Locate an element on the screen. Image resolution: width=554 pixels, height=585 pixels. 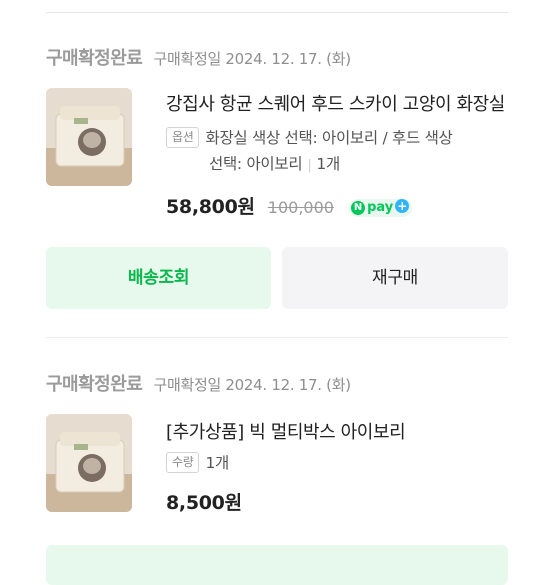
product-price: 58,800원 is located at coordinates (210, 207).